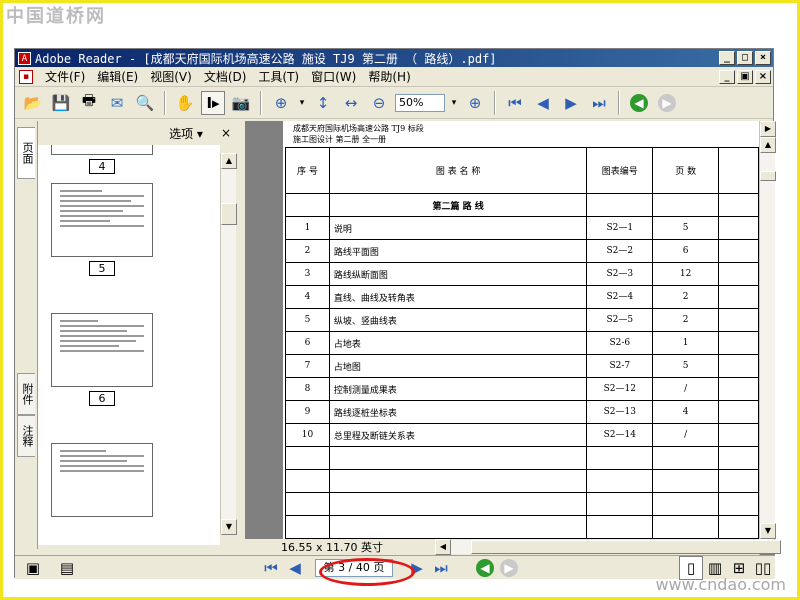 The width and height of the screenshot is (800, 600). What do you see at coordinates (768, 145) in the screenshot?
I see `doc-scroll-up-icon: ▲` at bounding box center [768, 145].